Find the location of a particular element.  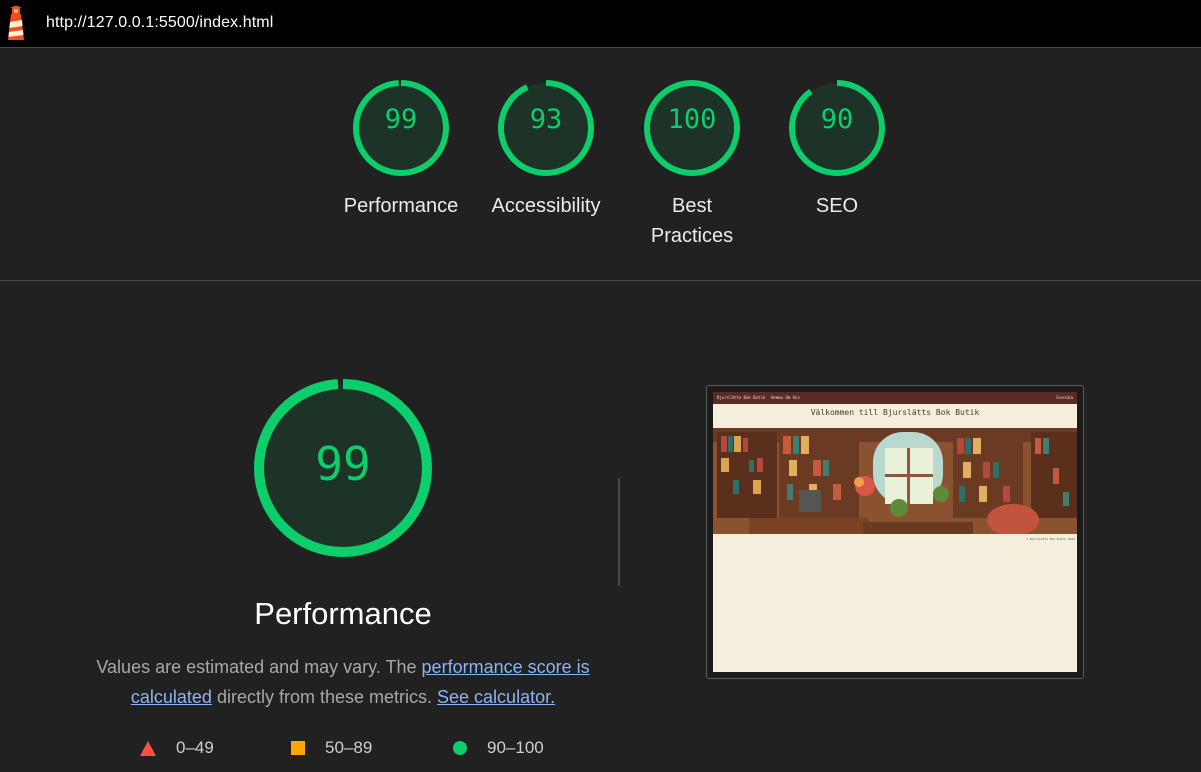

gauge-value: 99 is located at coordinates (401, 119).